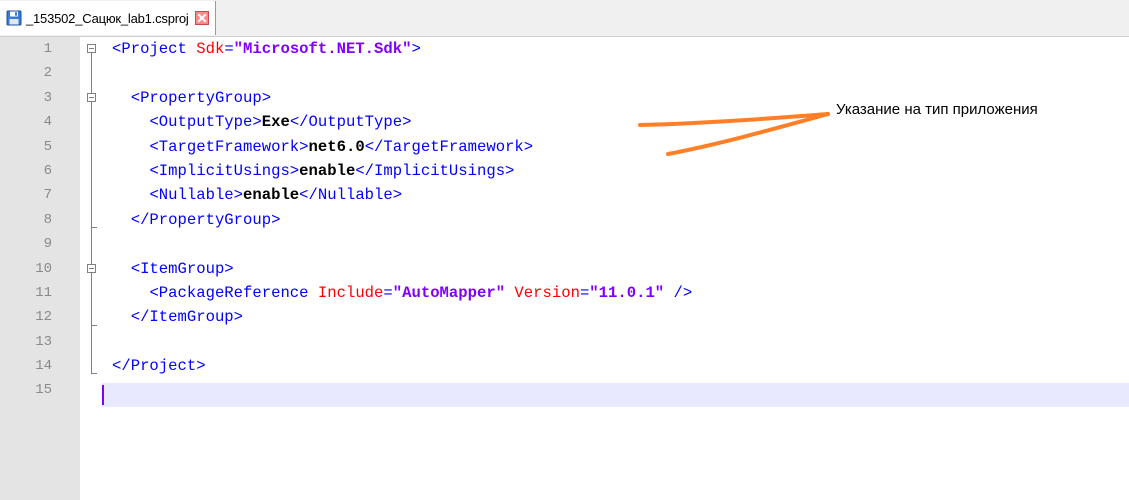 The height and width of the screenshot is (500, 1129). I want to click on fold-toggle-project, so click(91, 48).